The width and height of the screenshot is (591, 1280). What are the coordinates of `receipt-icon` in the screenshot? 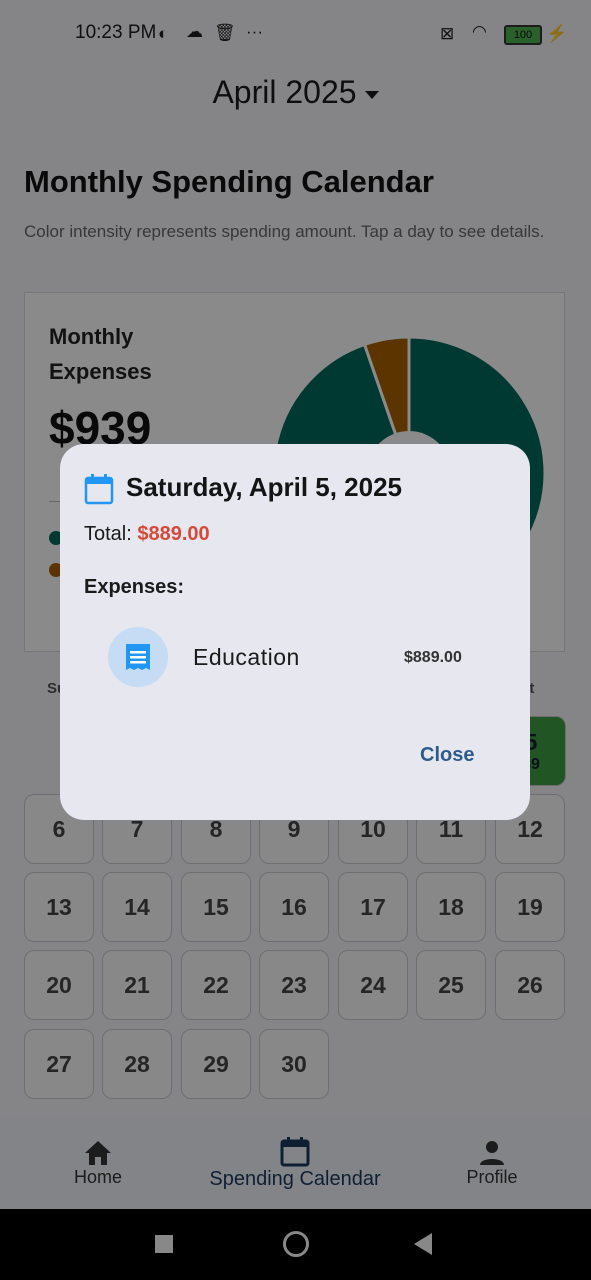 It's located at (138, 657).